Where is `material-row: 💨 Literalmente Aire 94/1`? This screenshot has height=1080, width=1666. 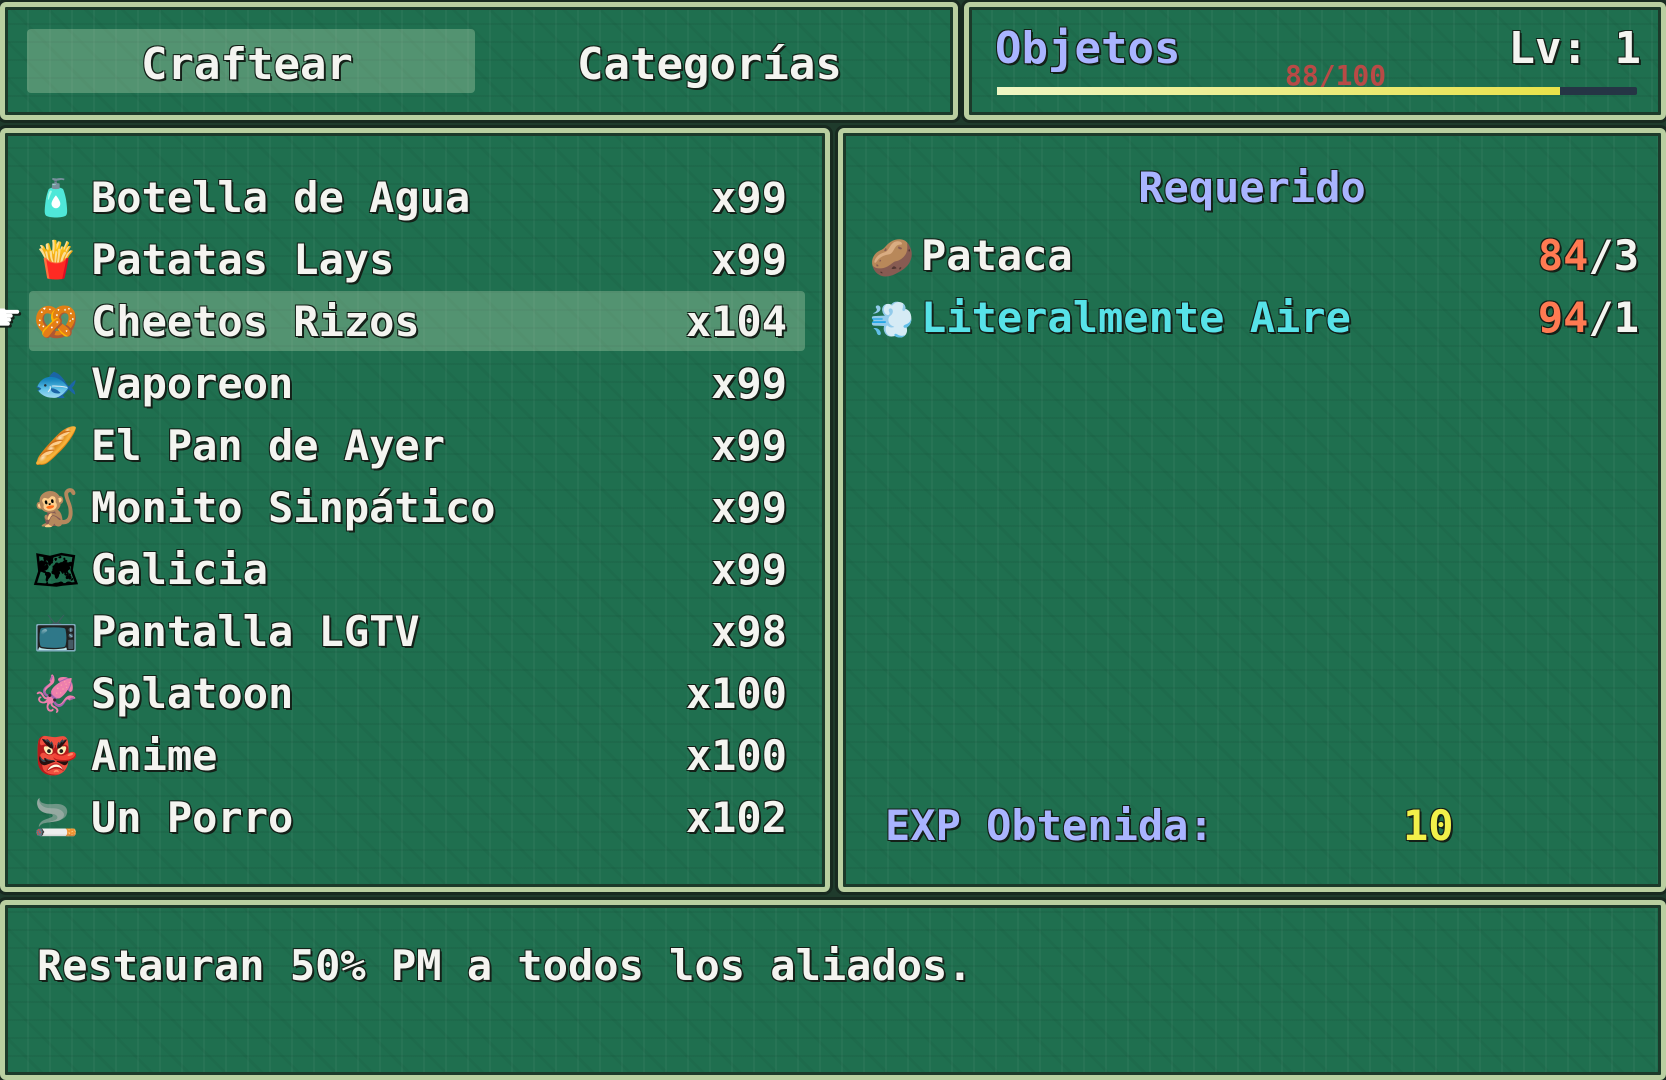 material-row: 💨 Literalmente Aire 94/1 is located at coordinates (1254, 319).